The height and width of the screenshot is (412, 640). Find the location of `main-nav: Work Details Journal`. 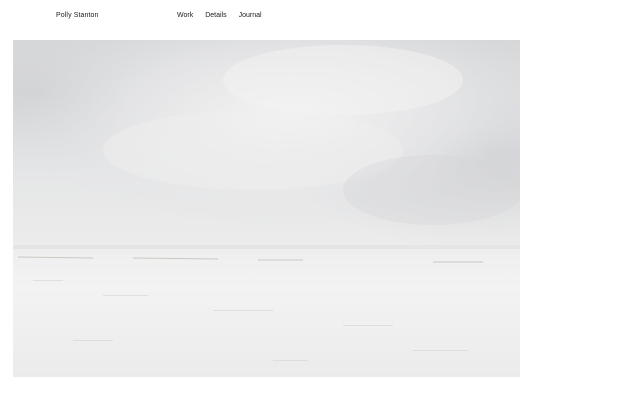

main-nav: Work Details Journal is located at coordinates (225, 15).